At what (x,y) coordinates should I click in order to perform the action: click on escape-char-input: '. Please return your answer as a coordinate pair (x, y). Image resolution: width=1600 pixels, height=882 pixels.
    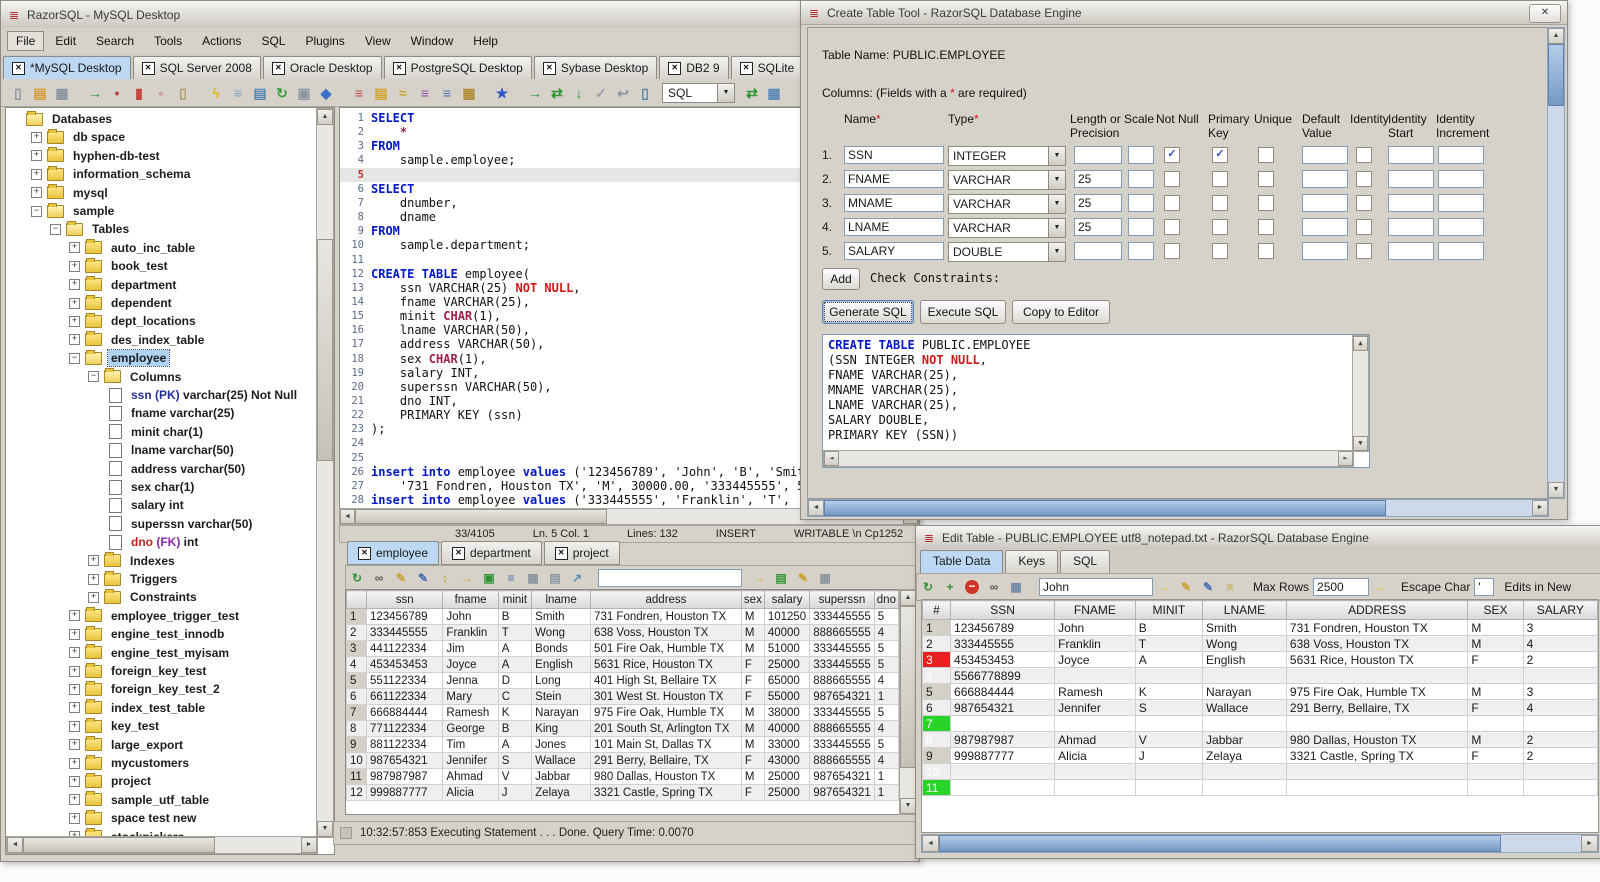
    Looking at the image, I should click on (1484, 587).